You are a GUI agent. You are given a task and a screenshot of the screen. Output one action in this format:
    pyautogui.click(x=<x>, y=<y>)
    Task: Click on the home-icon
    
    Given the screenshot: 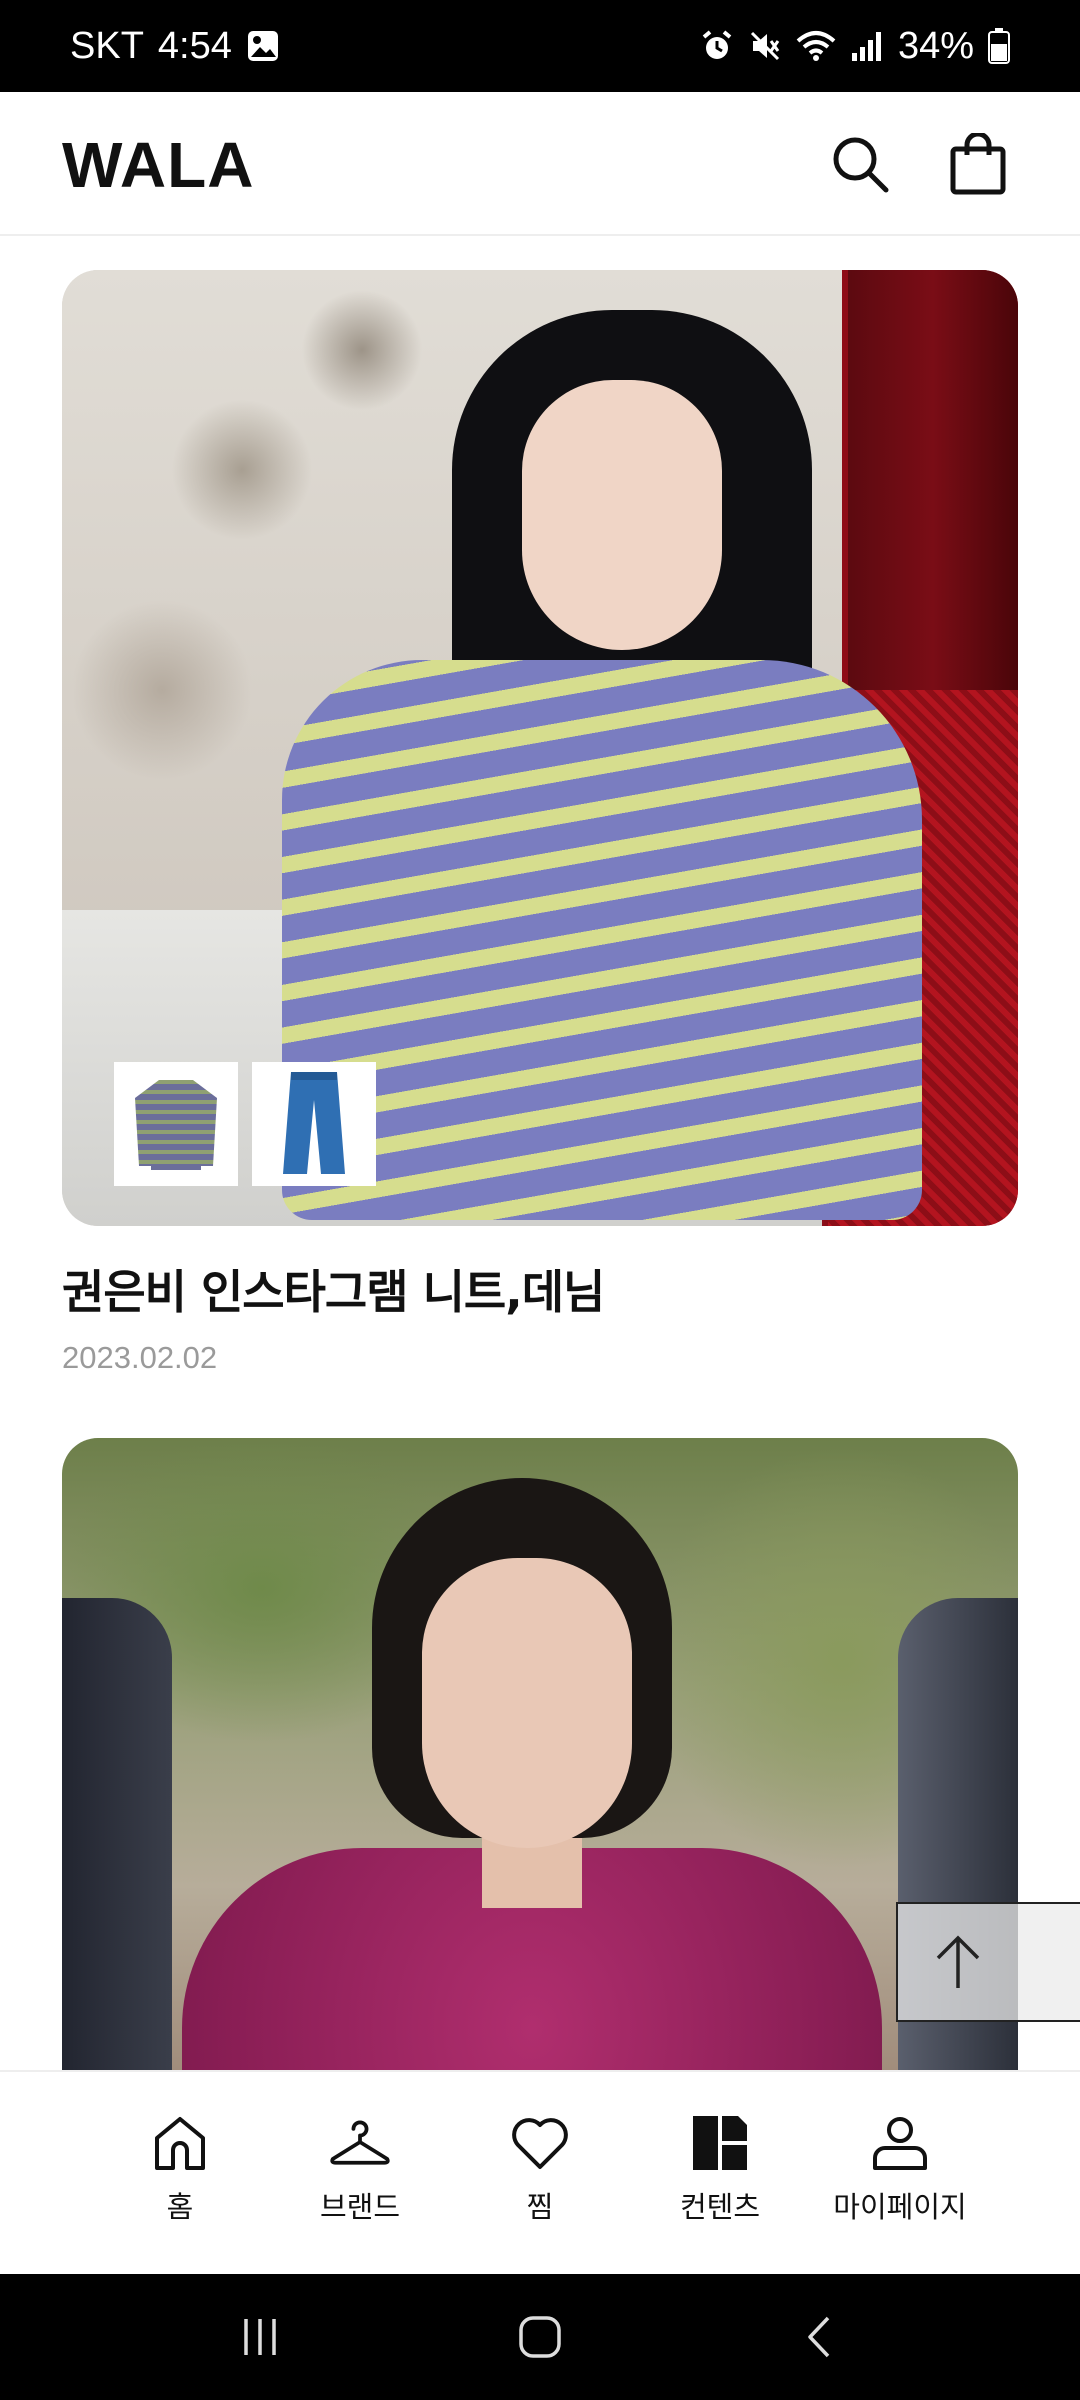 What is the action you would take?
    pyautogui.click(x=180, y=2143)
    